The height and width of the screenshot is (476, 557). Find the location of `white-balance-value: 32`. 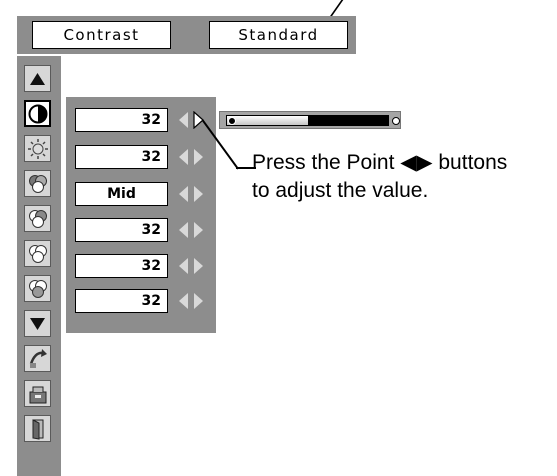

white-balance-value: 32 is located at coordinates (121, 266).